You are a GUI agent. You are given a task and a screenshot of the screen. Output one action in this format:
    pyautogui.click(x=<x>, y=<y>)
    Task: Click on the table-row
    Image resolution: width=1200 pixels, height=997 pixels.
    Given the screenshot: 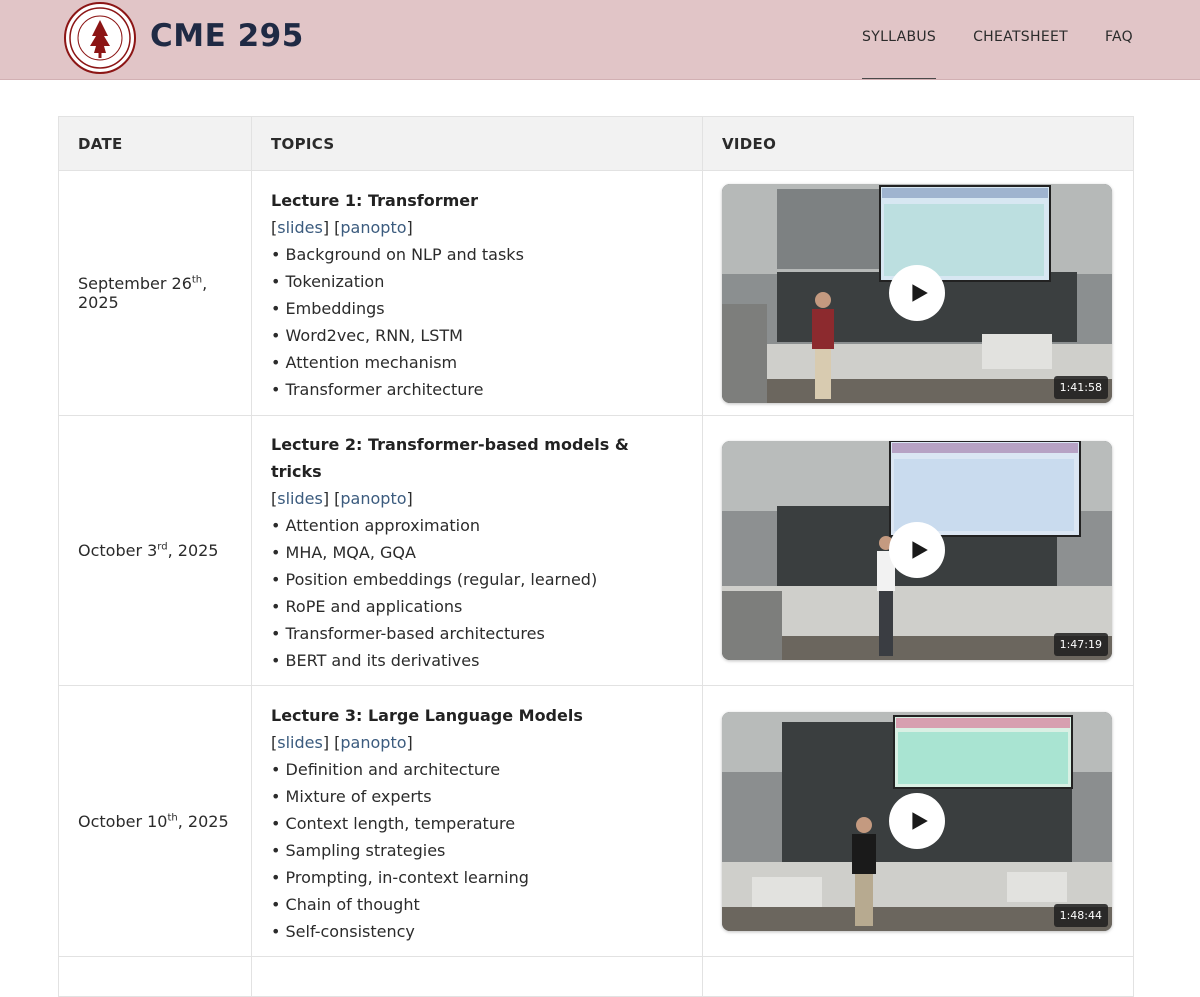 What is the action you would take?
    pyautogui.click(x=596, y=976)
    